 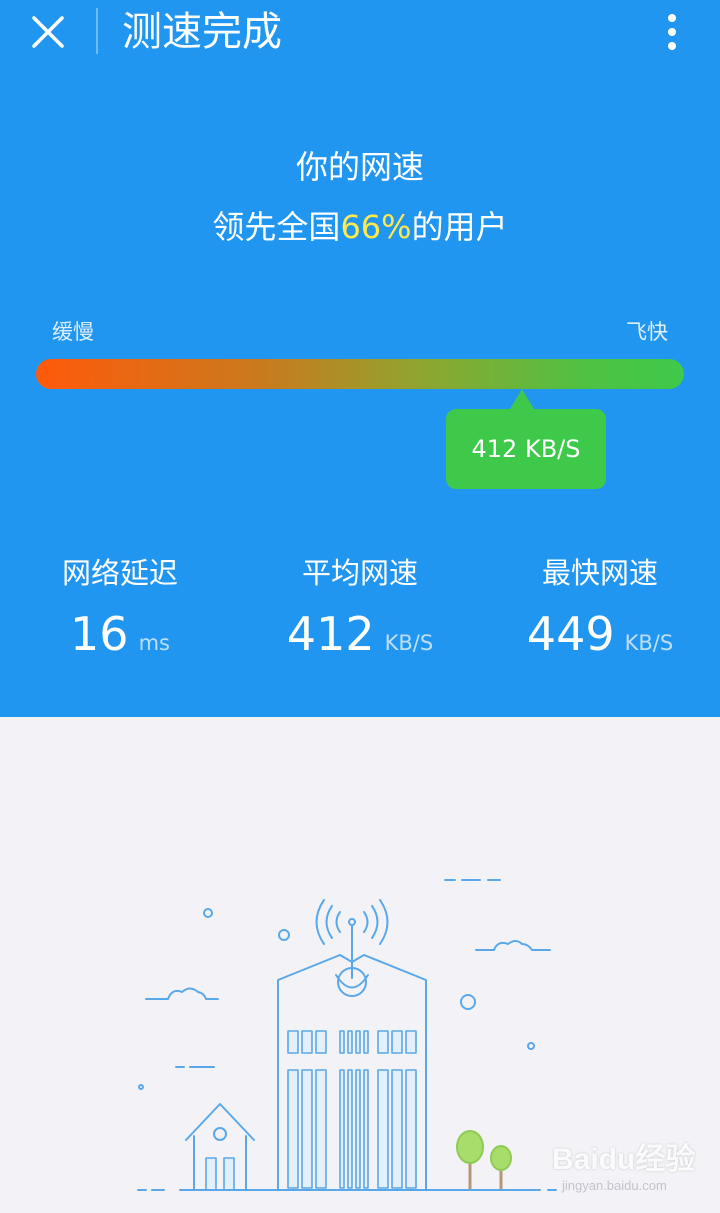 I want to click on stat-value: 16, so click(x=99, y=634).